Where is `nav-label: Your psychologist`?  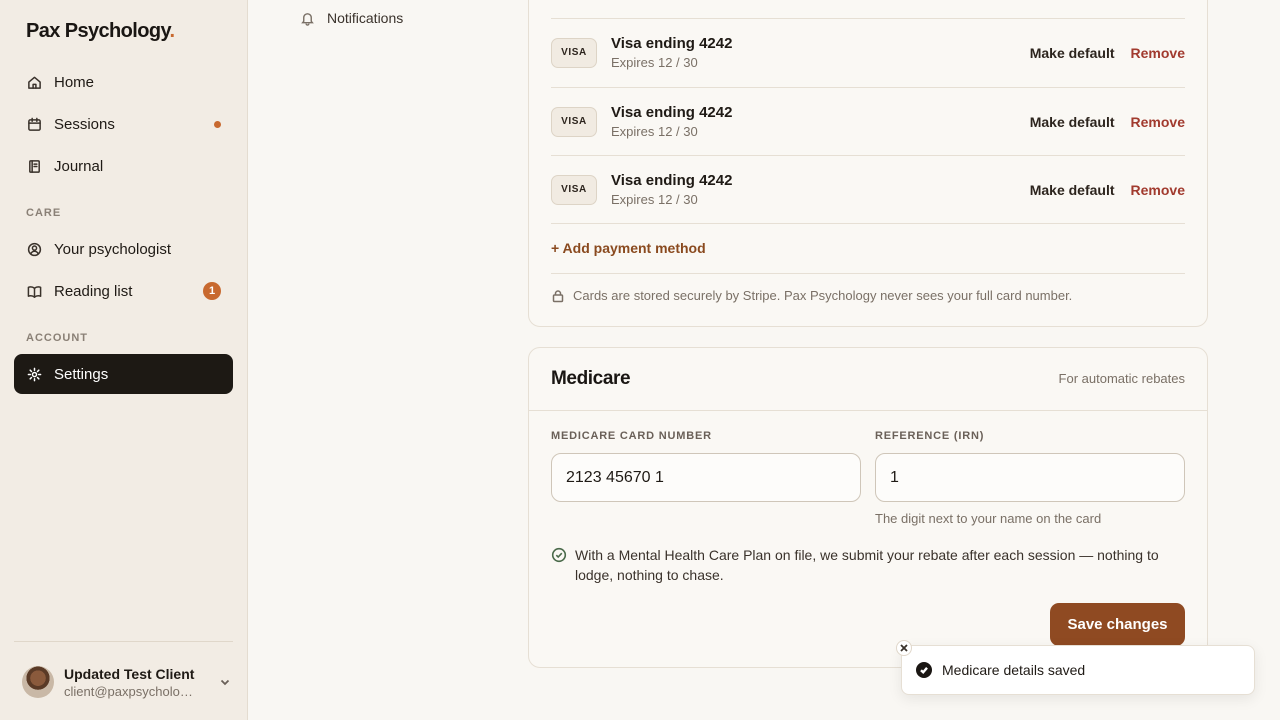
nav-label: Your psychologist is located at coordinates (113, 249).